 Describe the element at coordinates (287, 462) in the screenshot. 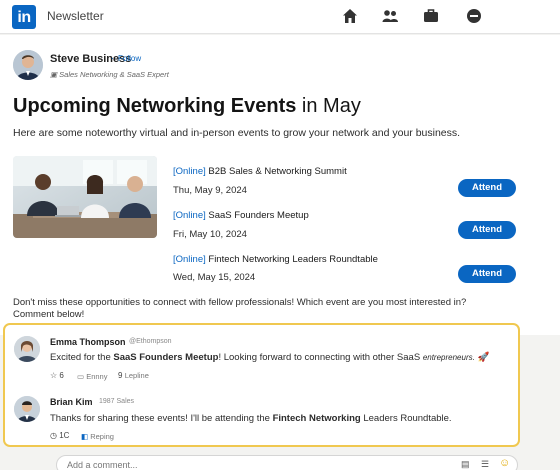

I see `comment-input: Add a comment... ▤ ☰ ☺` at that location.